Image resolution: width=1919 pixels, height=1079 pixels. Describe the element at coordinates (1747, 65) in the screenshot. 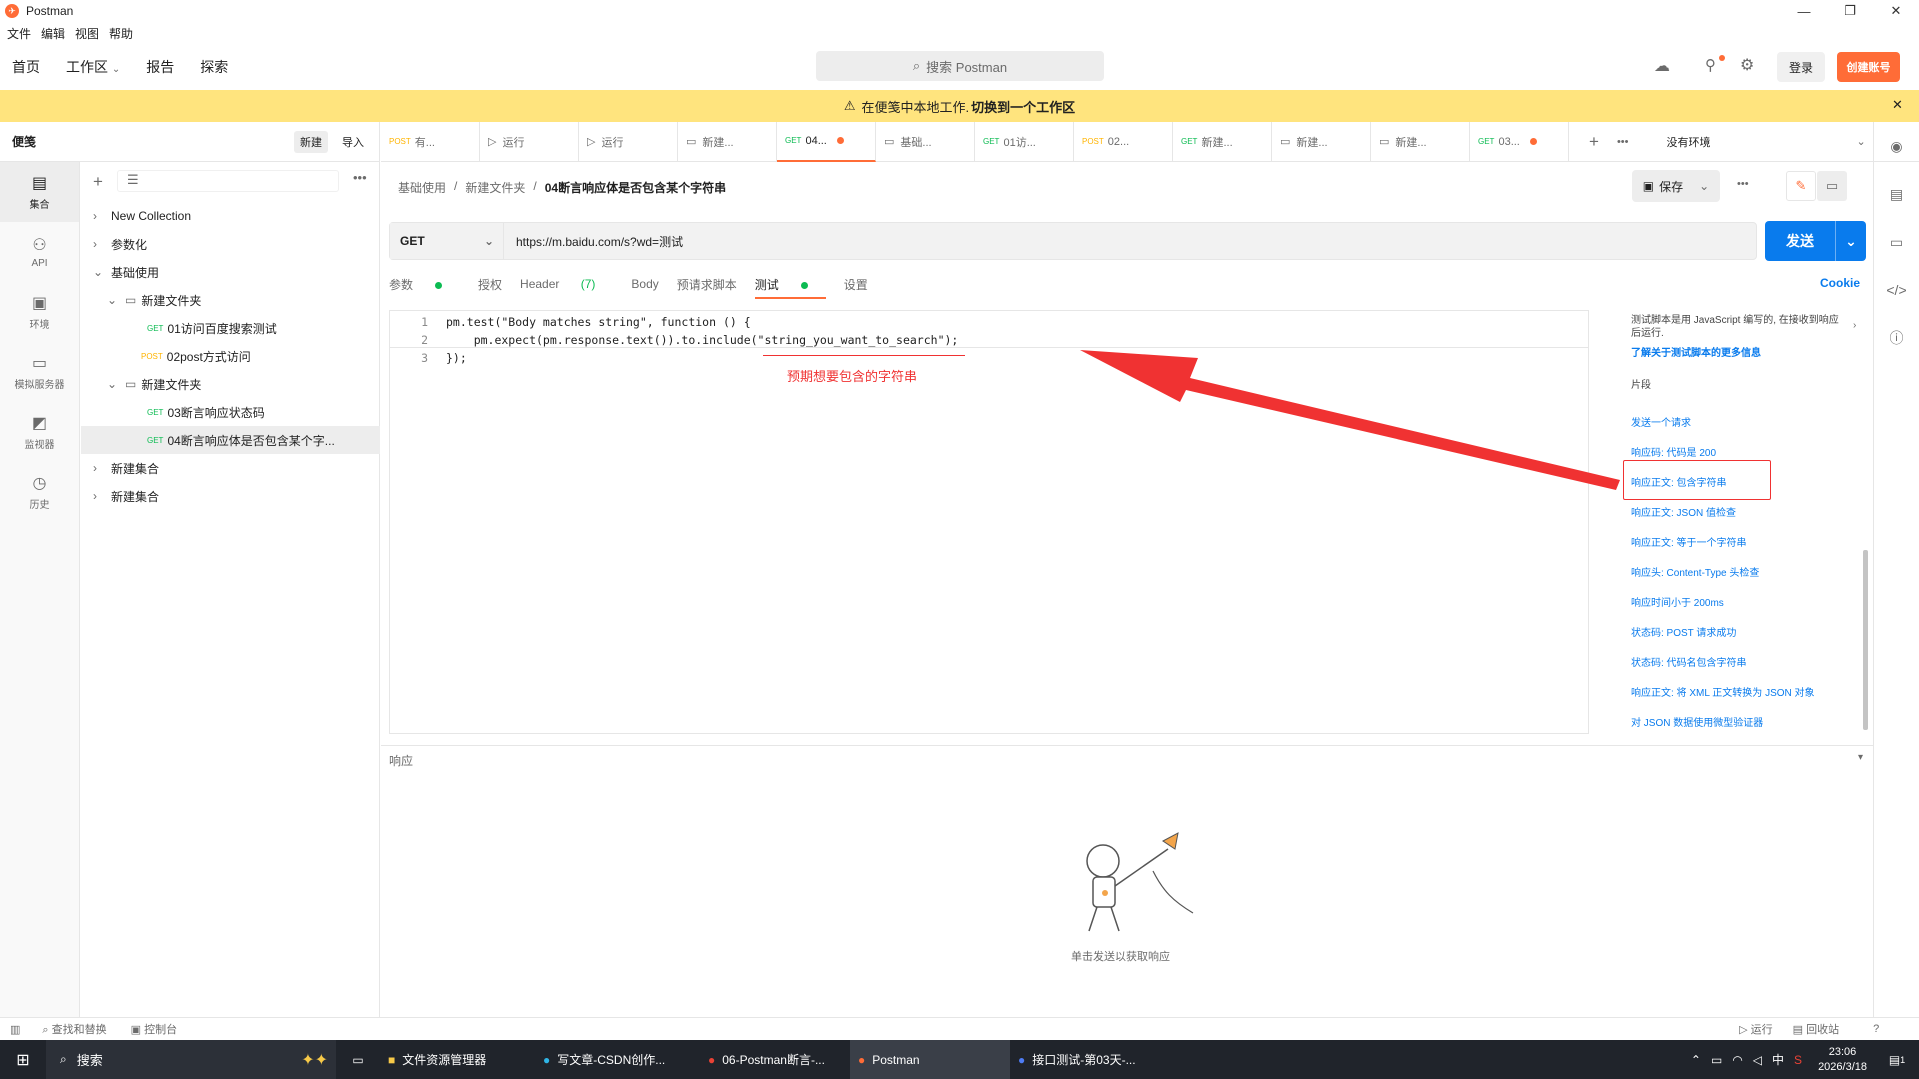

I see `settings-gear-icon: ⚙` at that location.